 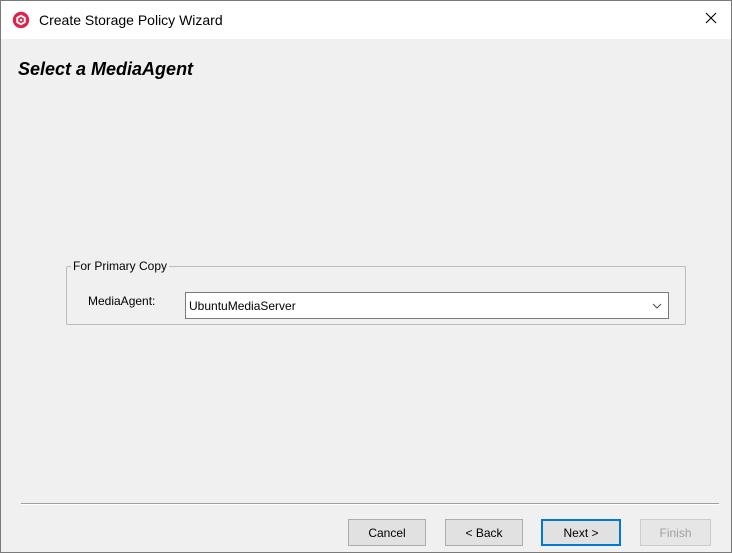 What do you see at coordinates (427, 305) in the screenshot?
I see `media-agent-dropdown: UbuntuMediaServer` at bounding box center [427, 305].